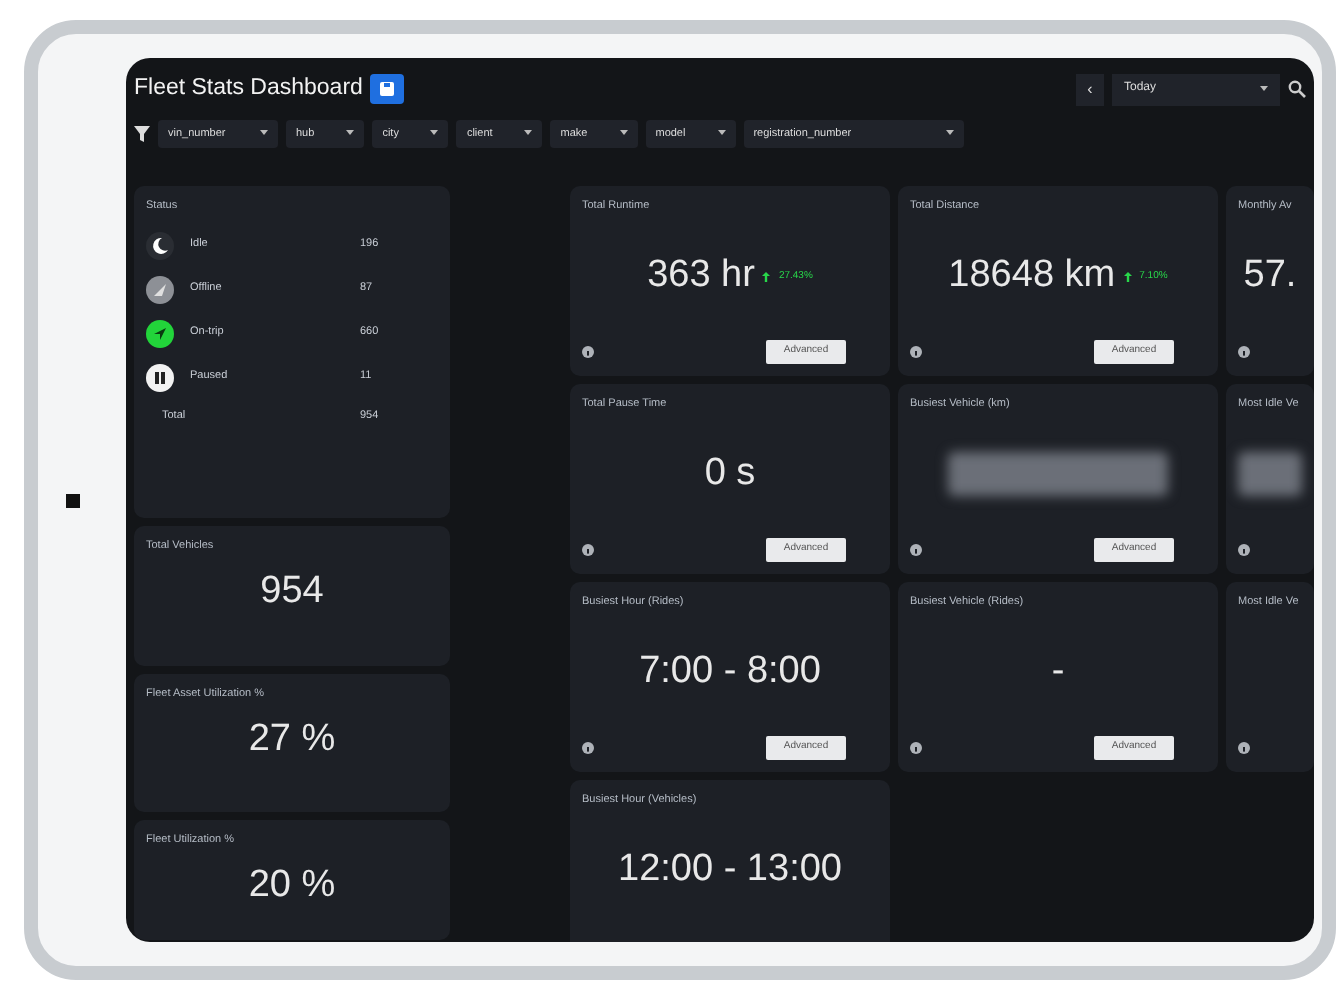 This screenshot has height=982, width=1338. What do you see at coordinates (1058, 672) in the screenshot?
I see `metric-value: -` at bounding box center [1058, 672].